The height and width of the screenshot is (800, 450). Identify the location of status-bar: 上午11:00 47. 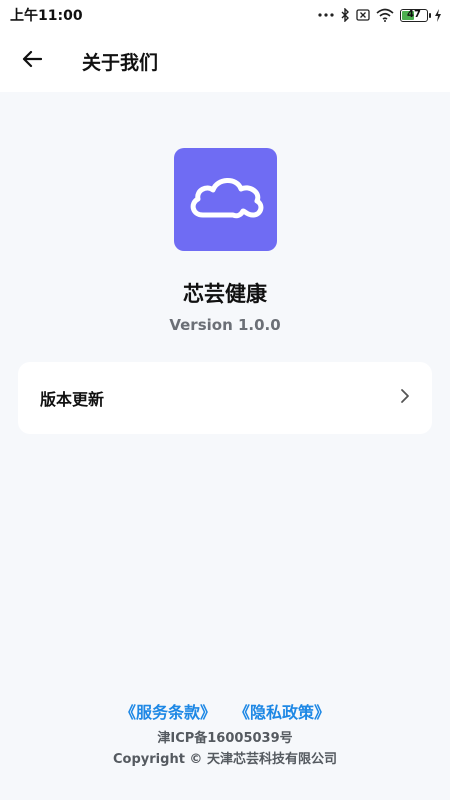
(225, 15).